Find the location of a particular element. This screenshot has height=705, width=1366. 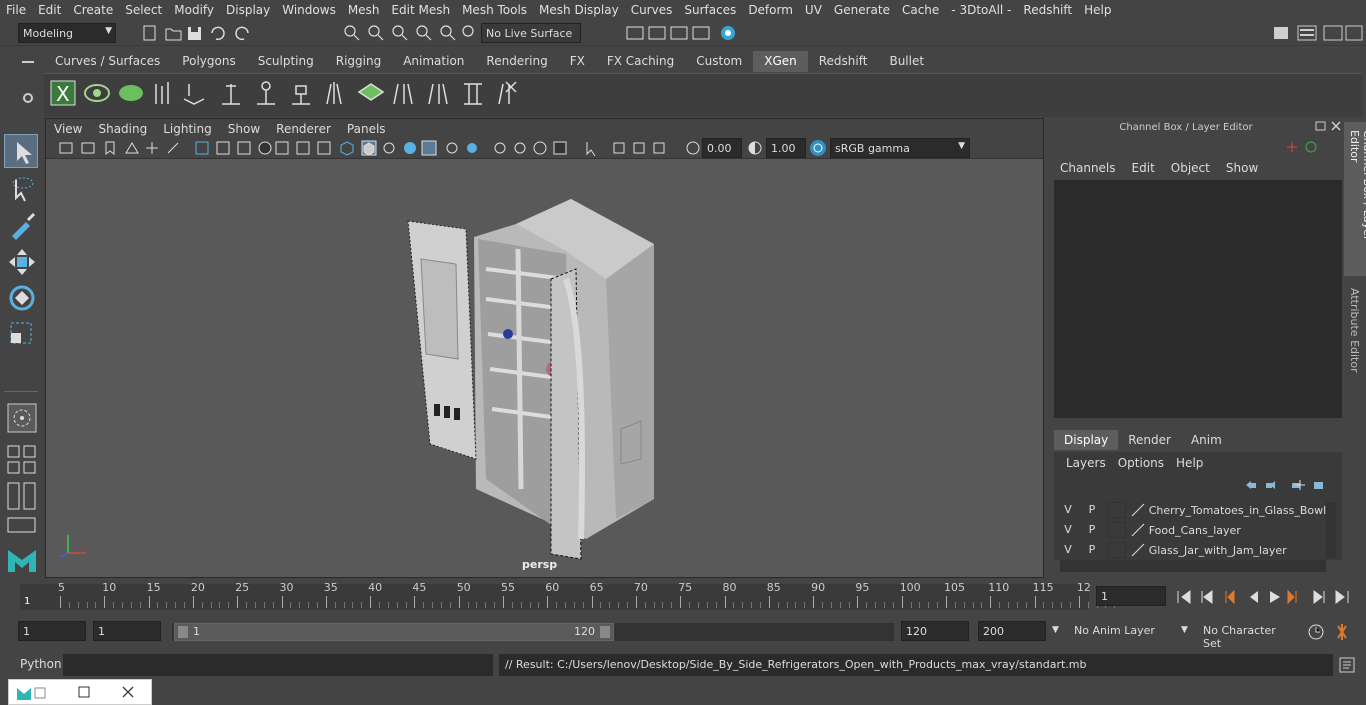

layout-two-view-icon is located at coordinates (22, 496).